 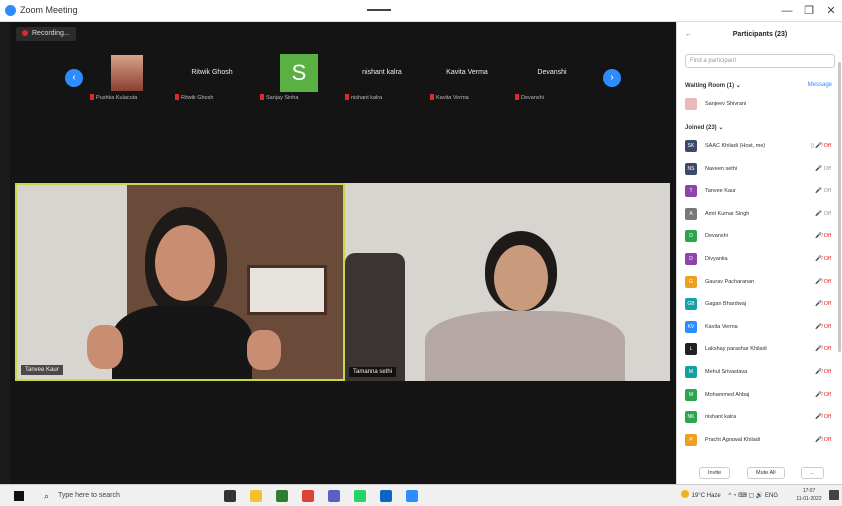 What do you see at coordinates (612, 78) in the screenshot?
I see `next-page-button: ›` at bounding box center [612, 78].